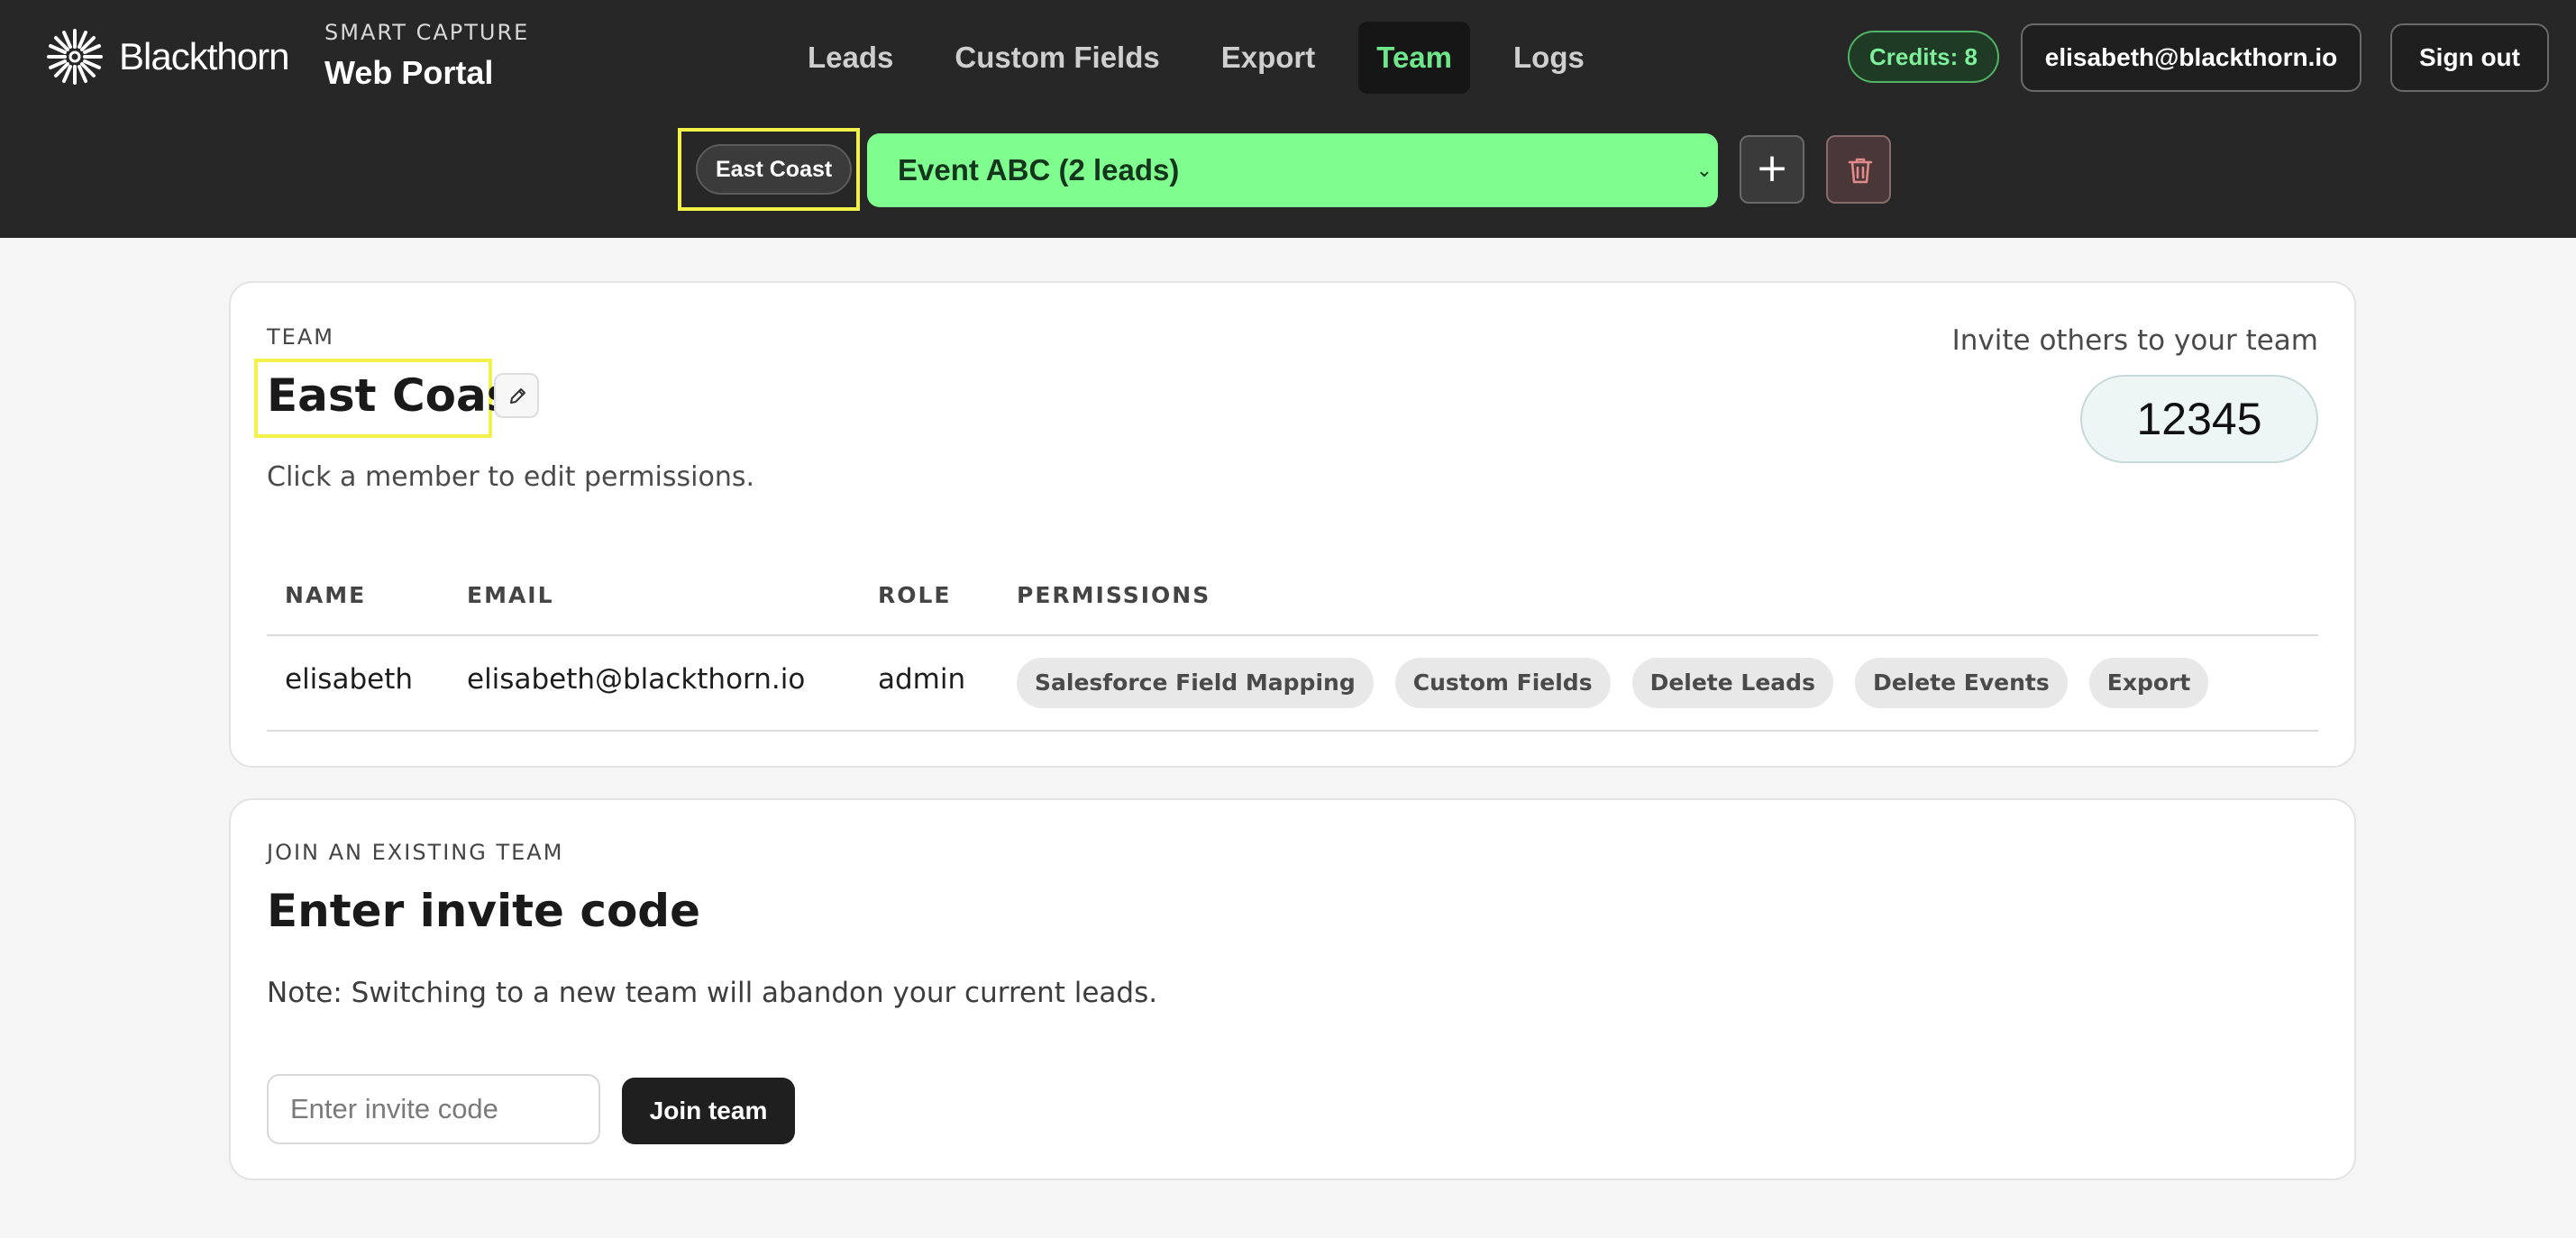 This screenshot has width=2576, height=1238. What do you see at coordinates (1056, 58) in the screenshot?
I see `nav-custom-fields: Custom Fields` at bounding box center [1056, 58].